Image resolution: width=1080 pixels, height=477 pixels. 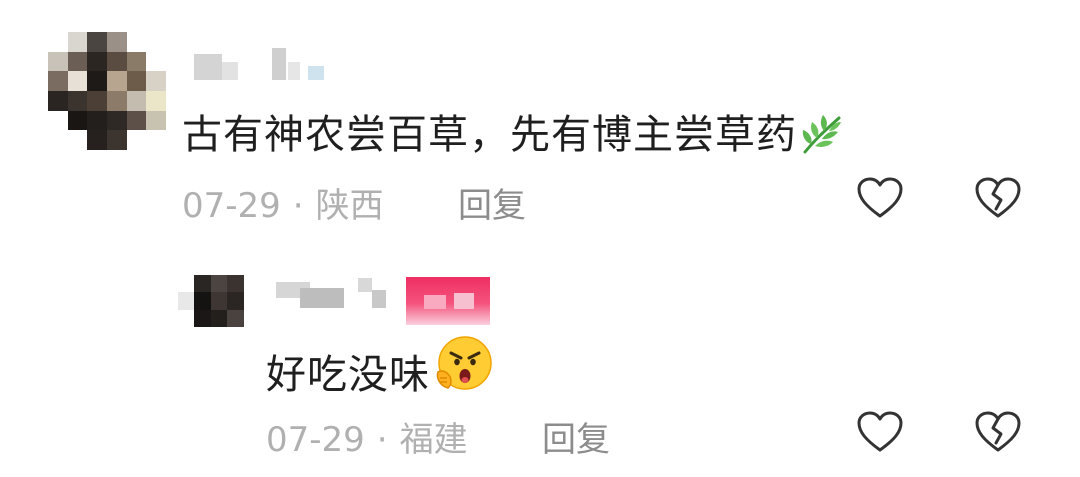 What do you see at coordinates (433, 440) in the screenshot?
I see `comment-location: 福建` at bounding box center [433, 440].